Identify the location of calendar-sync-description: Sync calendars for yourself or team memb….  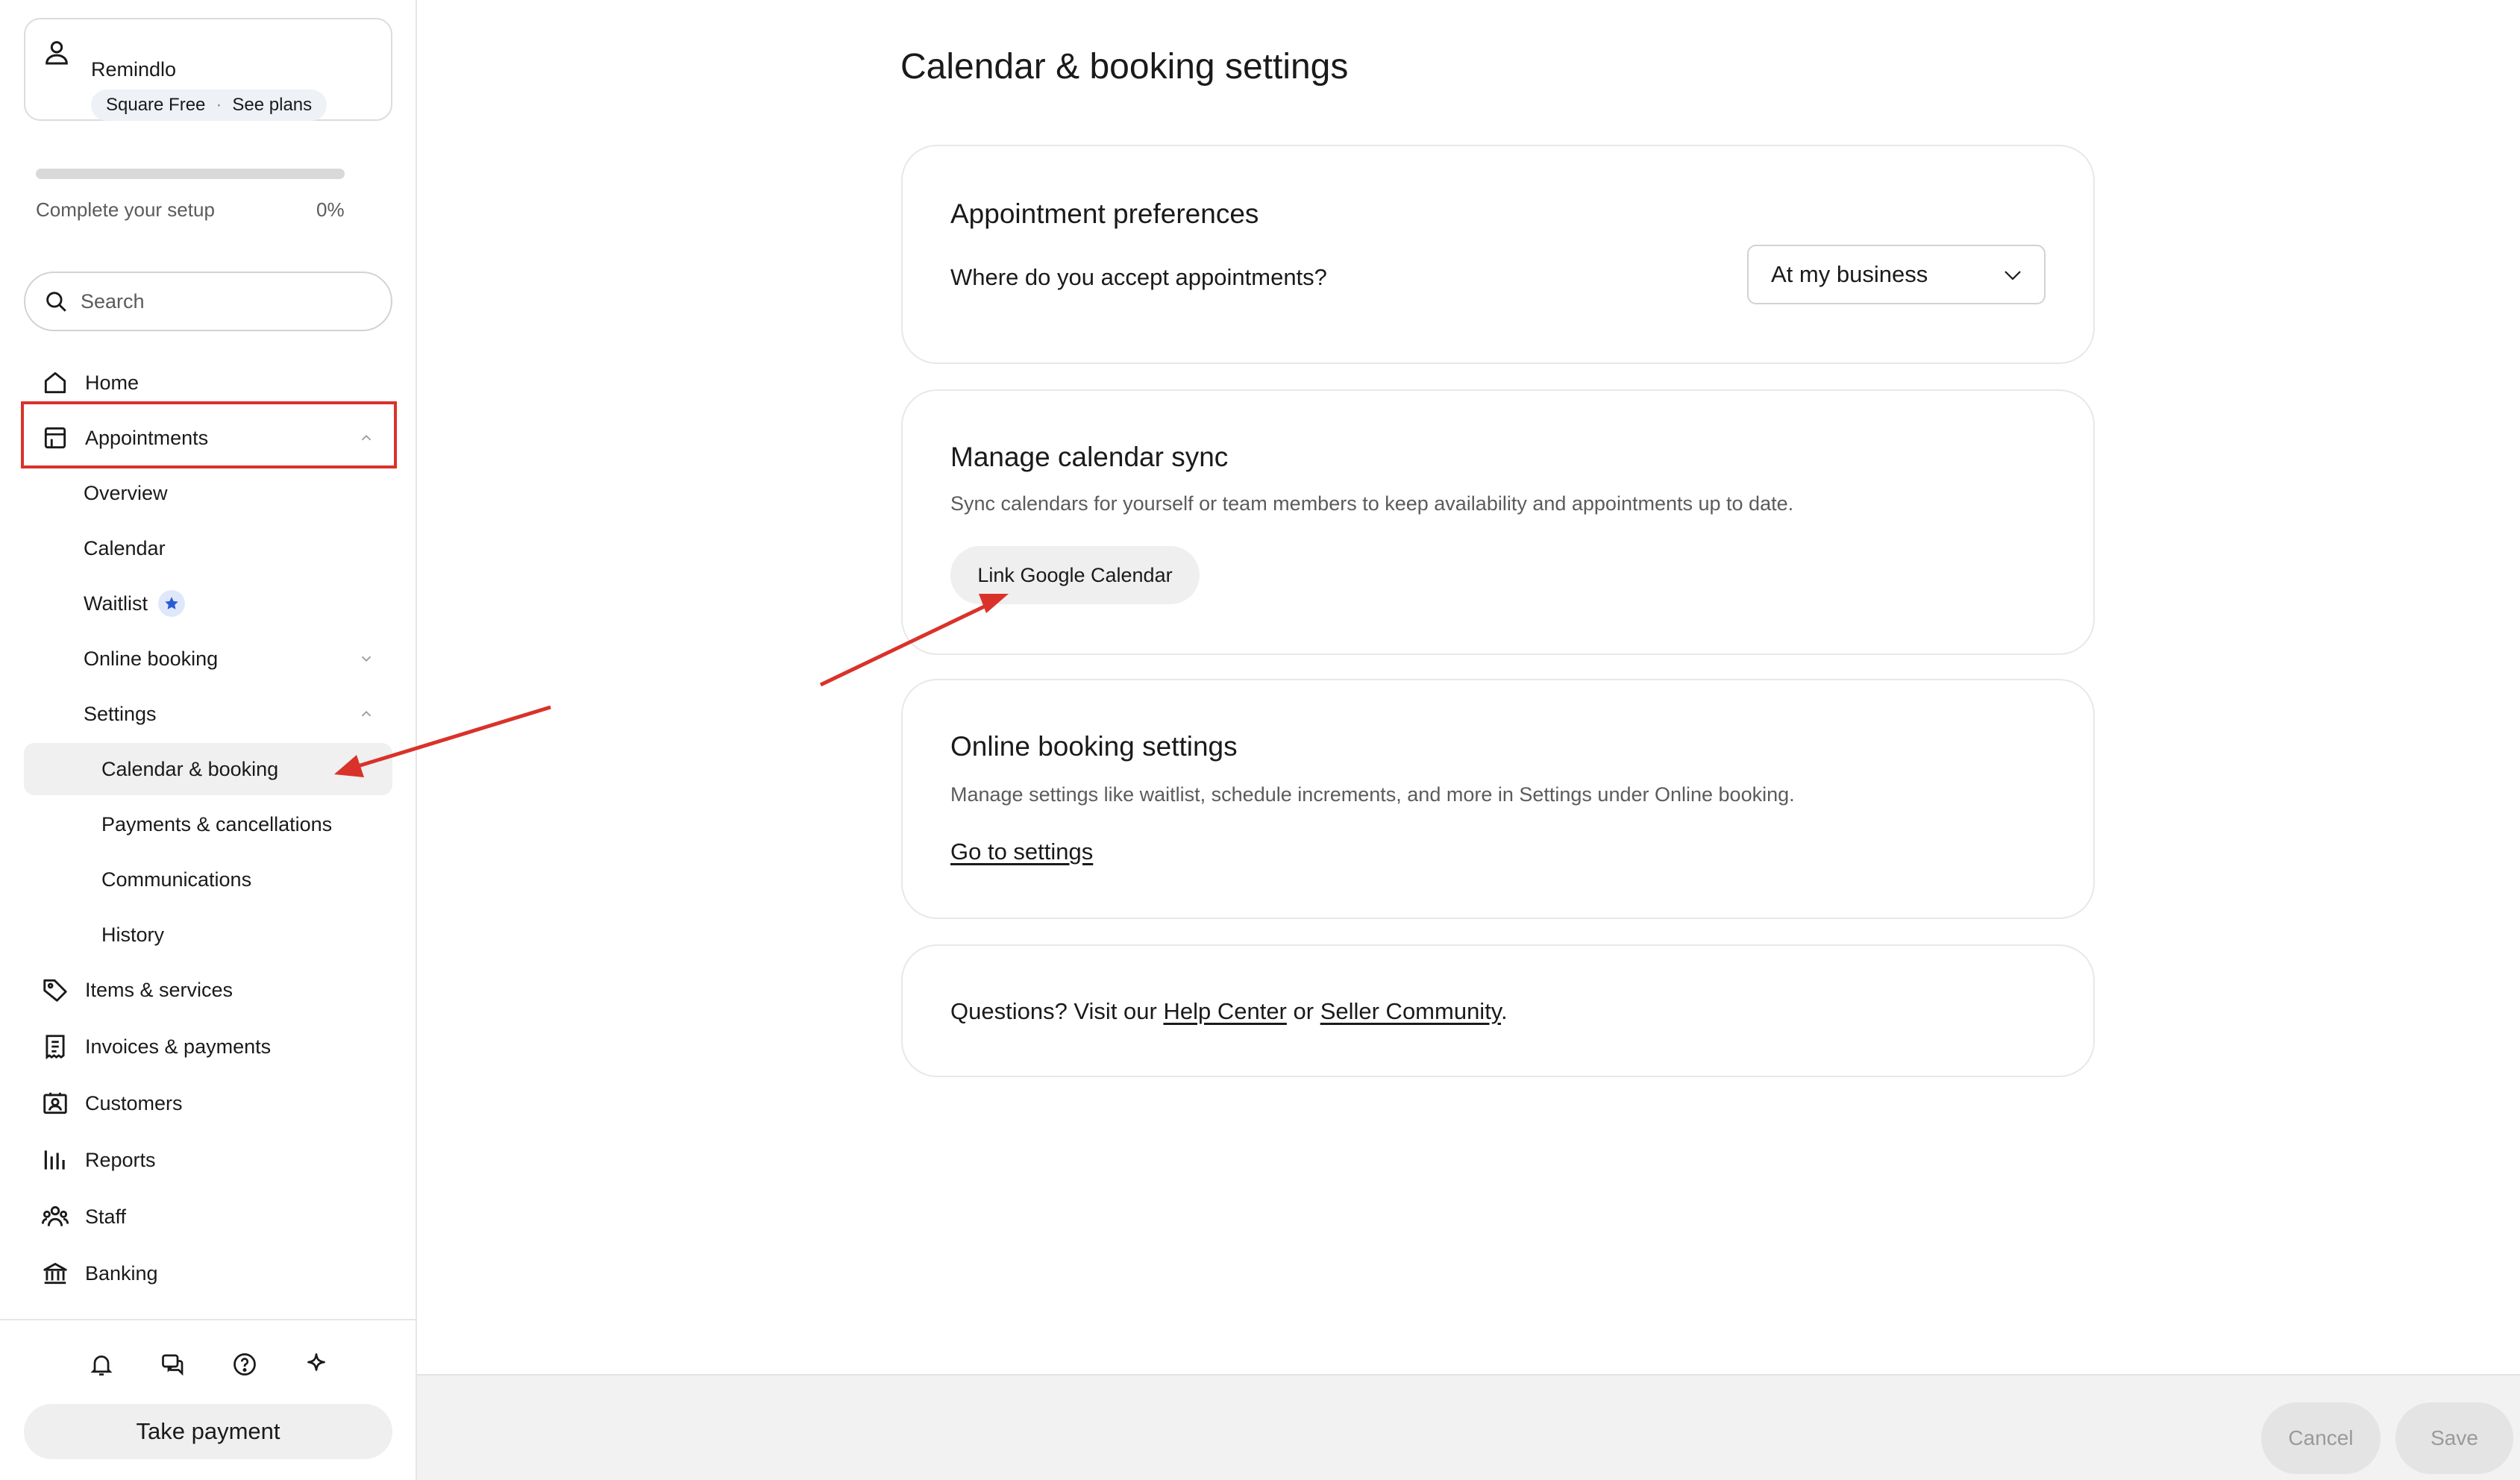
(1372, 503).